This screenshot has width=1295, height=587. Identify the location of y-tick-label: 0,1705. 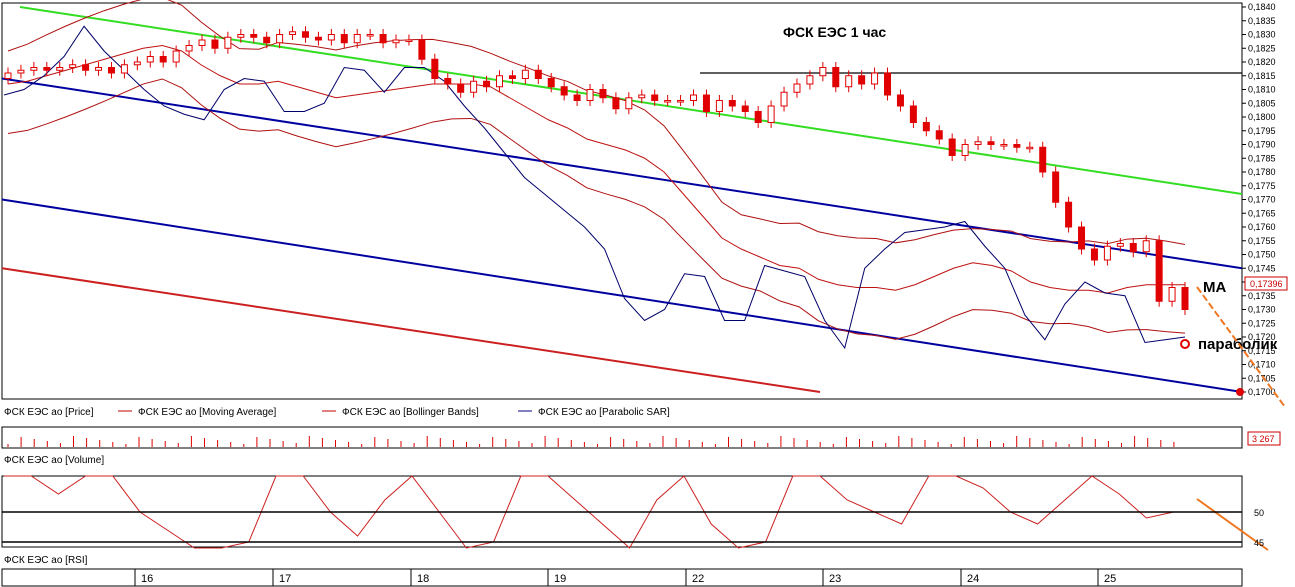
(1262, 378).